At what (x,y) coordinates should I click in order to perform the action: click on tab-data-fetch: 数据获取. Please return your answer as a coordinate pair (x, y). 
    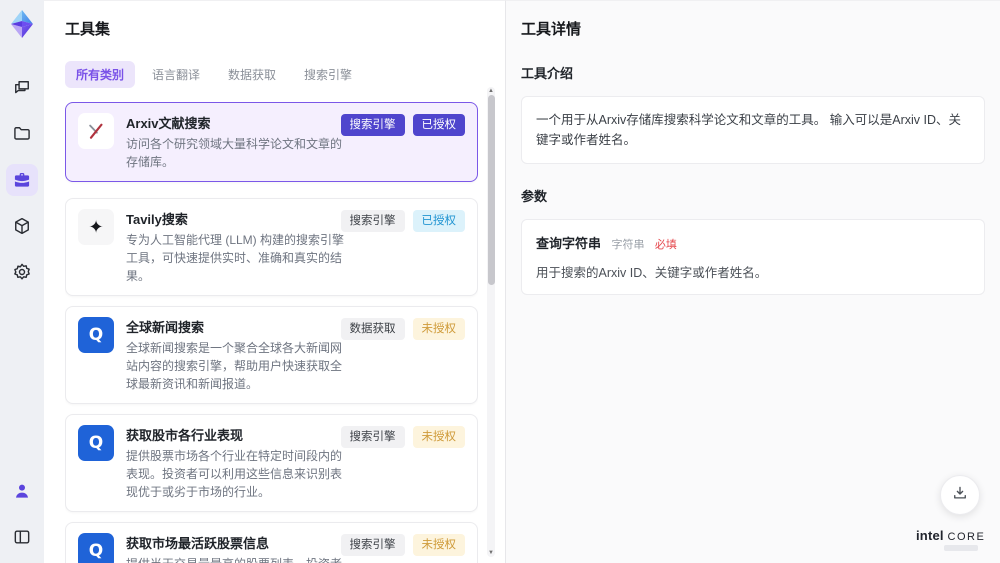
    Looking at the image, I should click on (252, 74).